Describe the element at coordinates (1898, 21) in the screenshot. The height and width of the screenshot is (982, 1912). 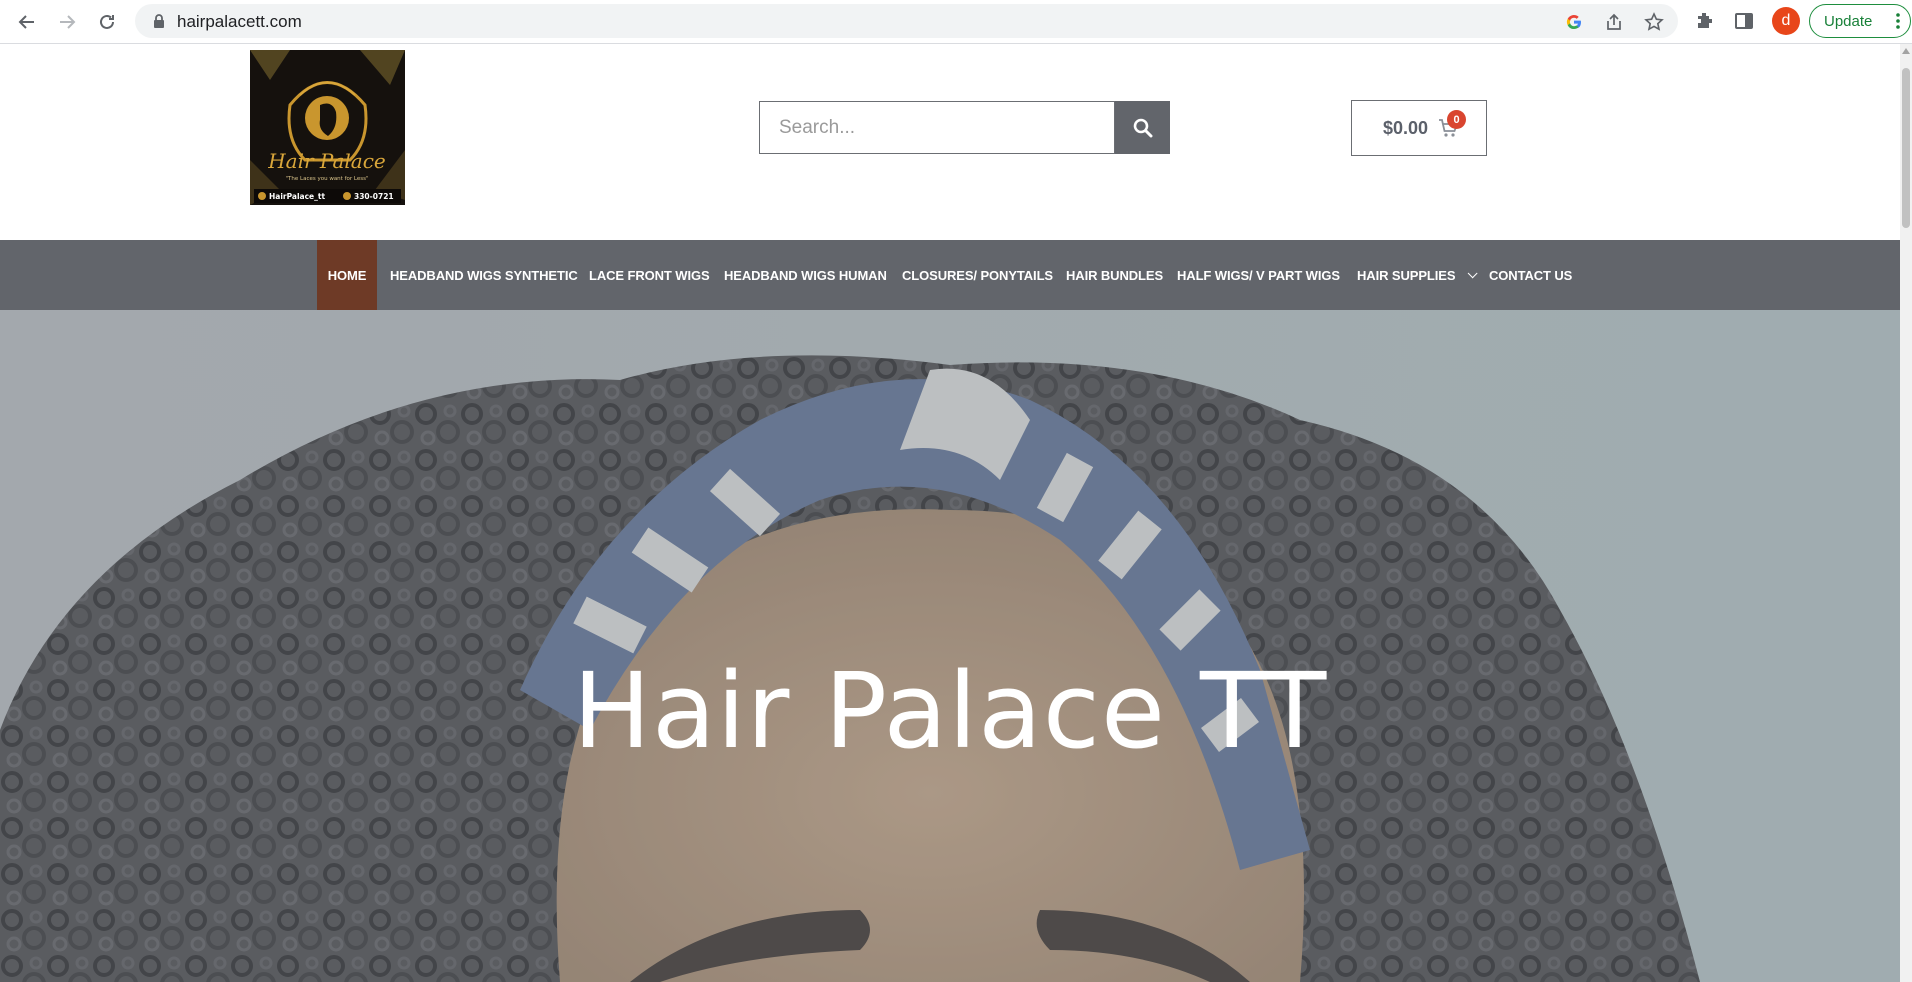
I see `more-icon` at that location.